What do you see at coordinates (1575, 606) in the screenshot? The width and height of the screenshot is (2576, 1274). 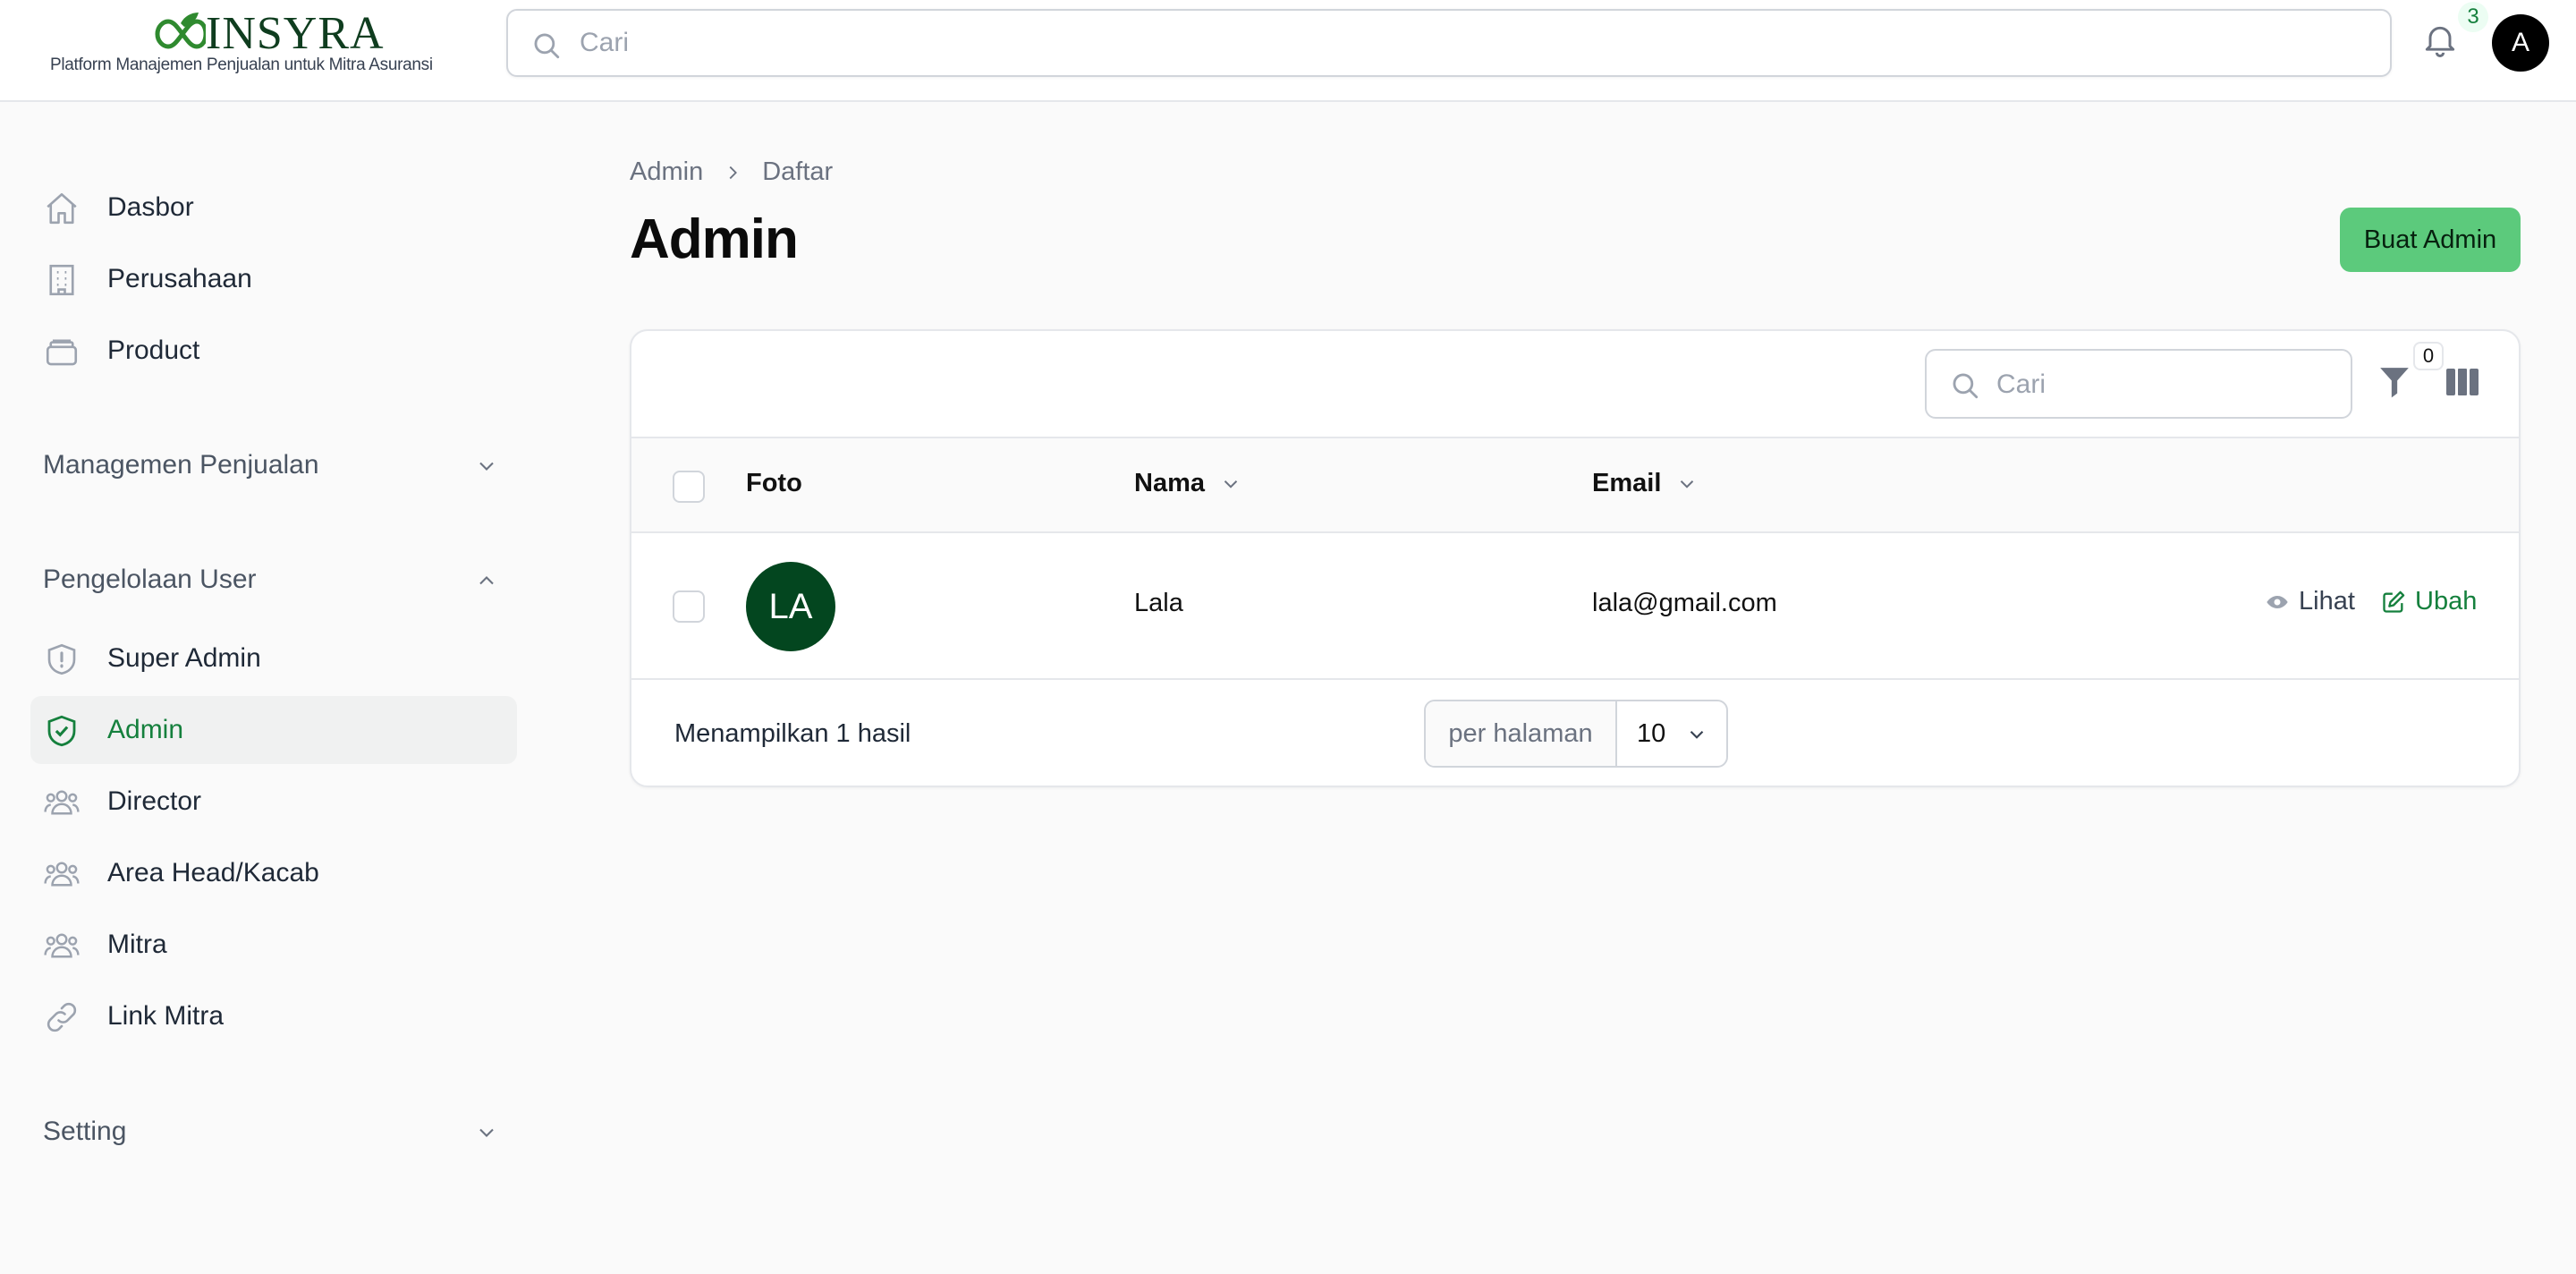 I see `table-row: LA Lala lala@gmail.com Lihat Ubah` at bounding box center [1575, 606].